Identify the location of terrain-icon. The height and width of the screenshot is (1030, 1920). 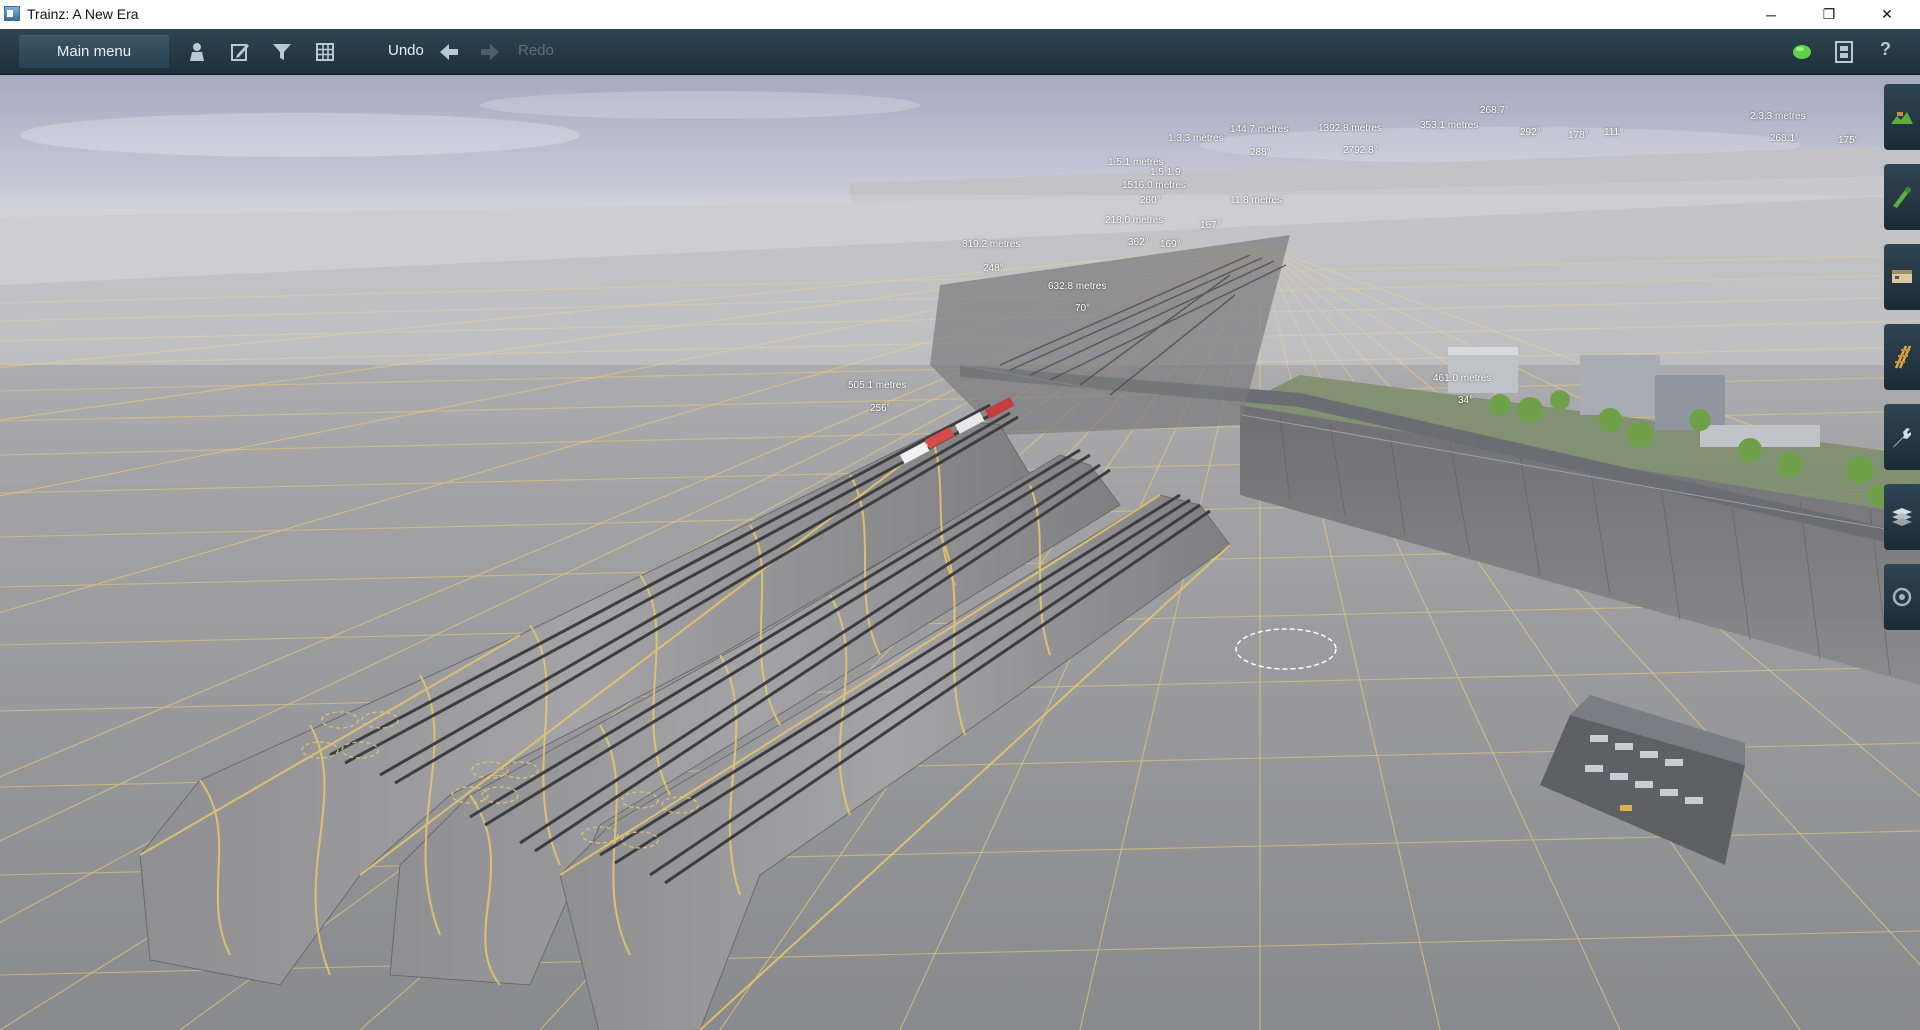
(1902, 118).